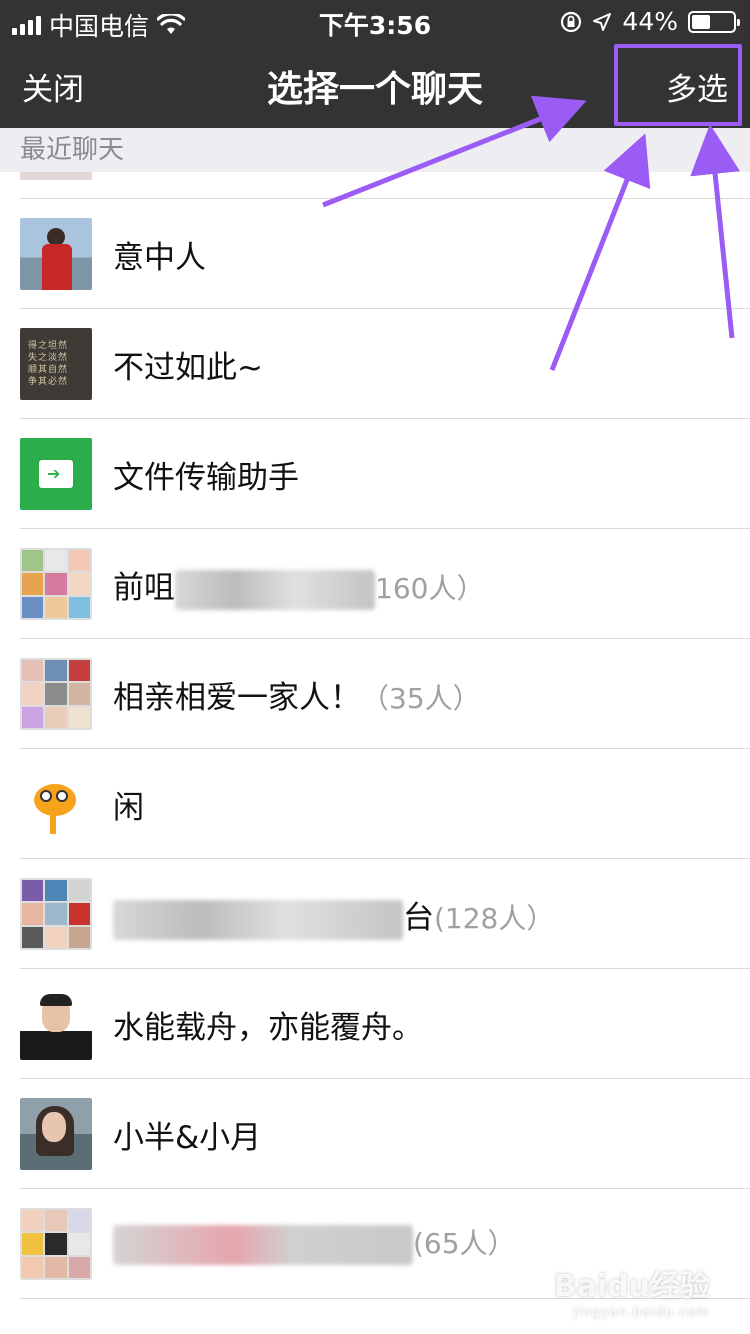 The height and width of the screenshot is (1334, 750). What do you see at coordinates (48, 382) in the screenshot?
I see `avatar-text: 争其必然` at bounding box center [48, 382].